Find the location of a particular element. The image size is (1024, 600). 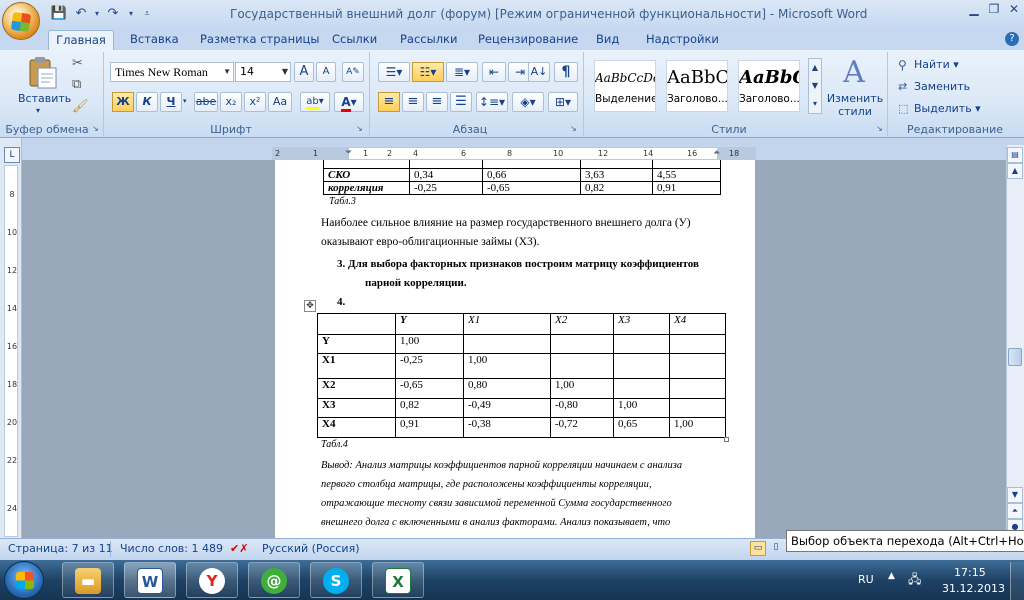

align-center-icon: ≡ is located at coordinates (413, 102).